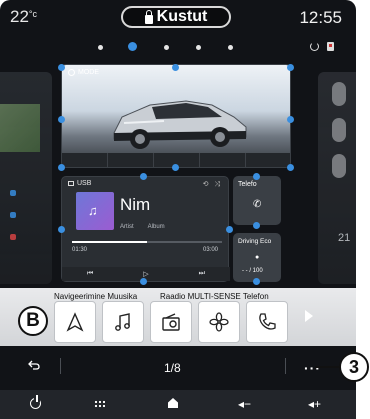 The width and height of the screenshot is (370, 419). I want to click on page-indicator, so click(170, 47).